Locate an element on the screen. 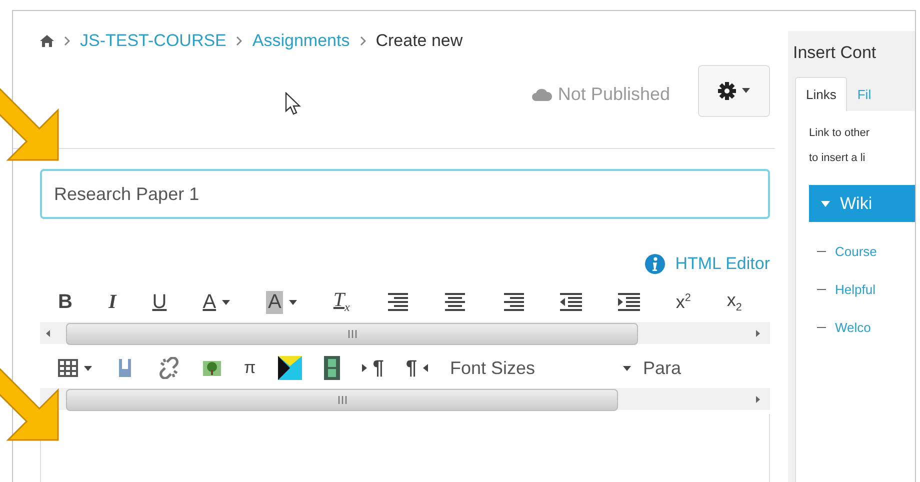 This screenshot has width=920, height=482. panel-title: Insert Cont is located at coordinates (835, 53).